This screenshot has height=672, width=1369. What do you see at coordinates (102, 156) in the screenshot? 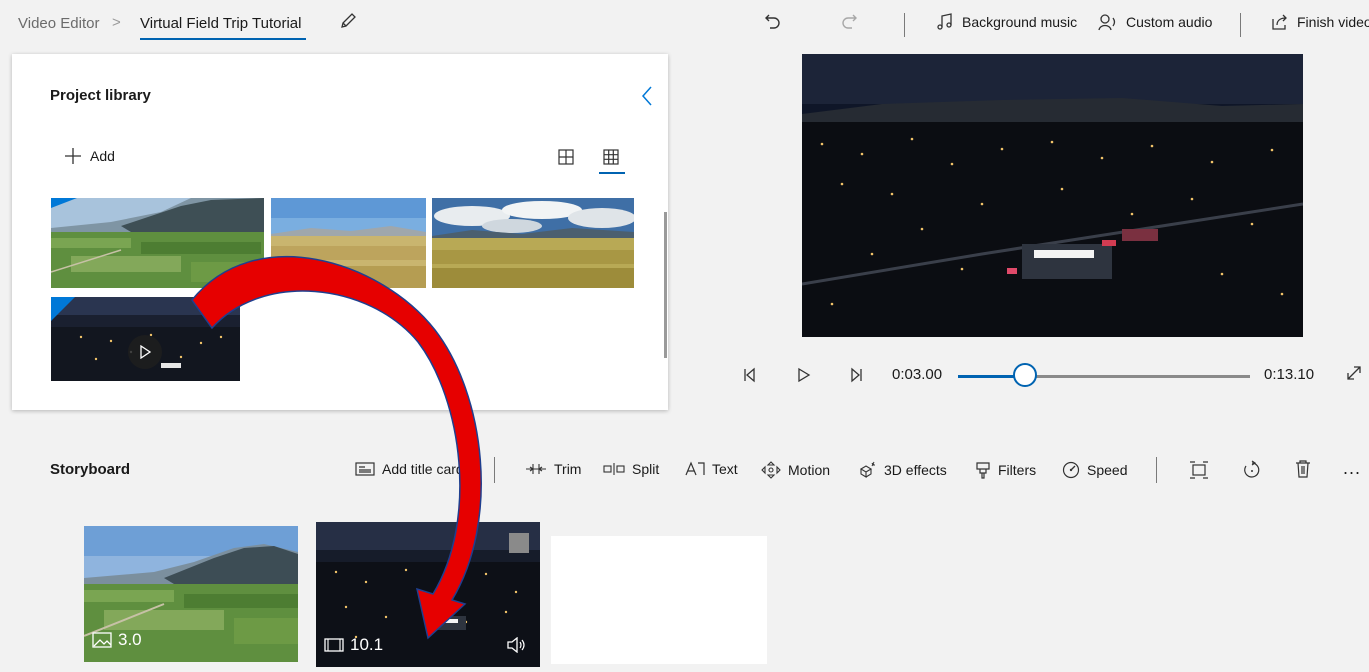
I see `add-label: Add` at bounding box center [102, 156].